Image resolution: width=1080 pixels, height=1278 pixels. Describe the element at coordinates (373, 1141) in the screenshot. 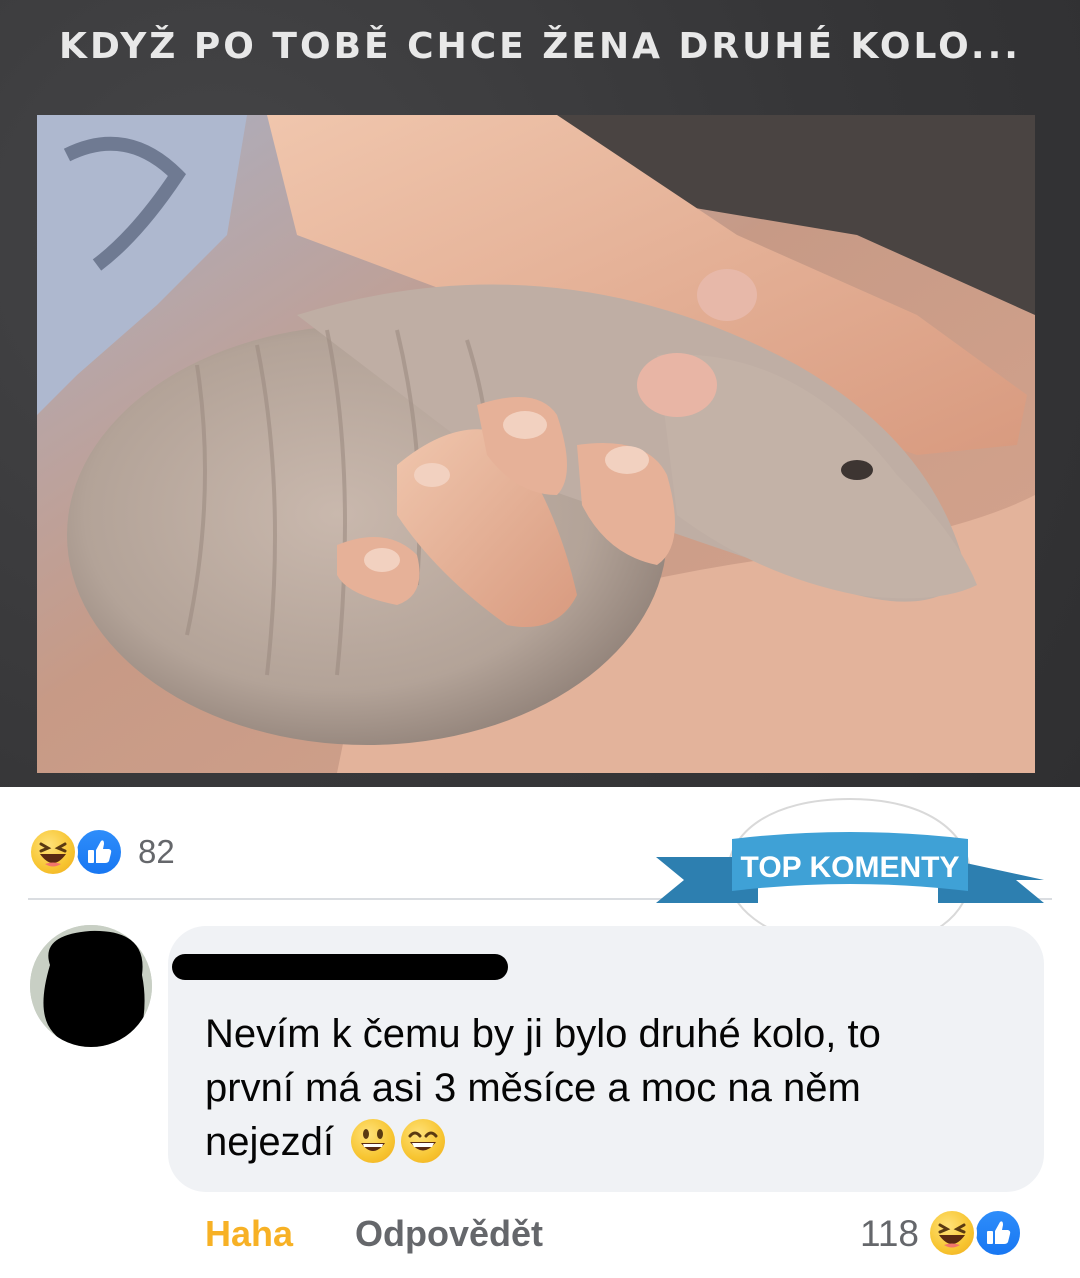

I see `grinning-face-icon` at that location.